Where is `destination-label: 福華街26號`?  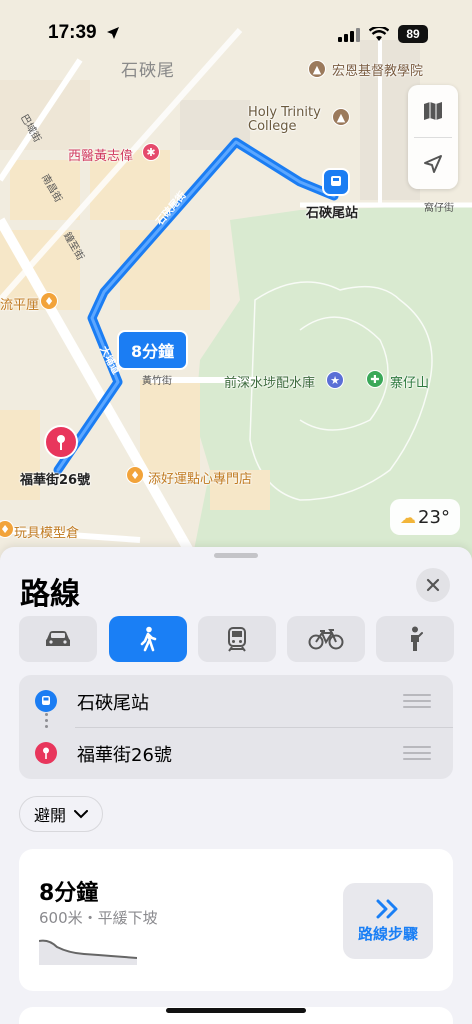 destination-label: 福華街26號 is located at coordinates (124, 755).